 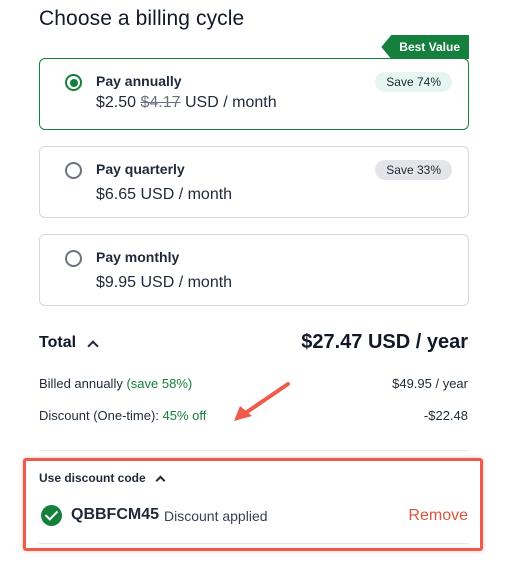 I want to click on plan-price: $9.95 USD / month, so click(x=164, y=282).